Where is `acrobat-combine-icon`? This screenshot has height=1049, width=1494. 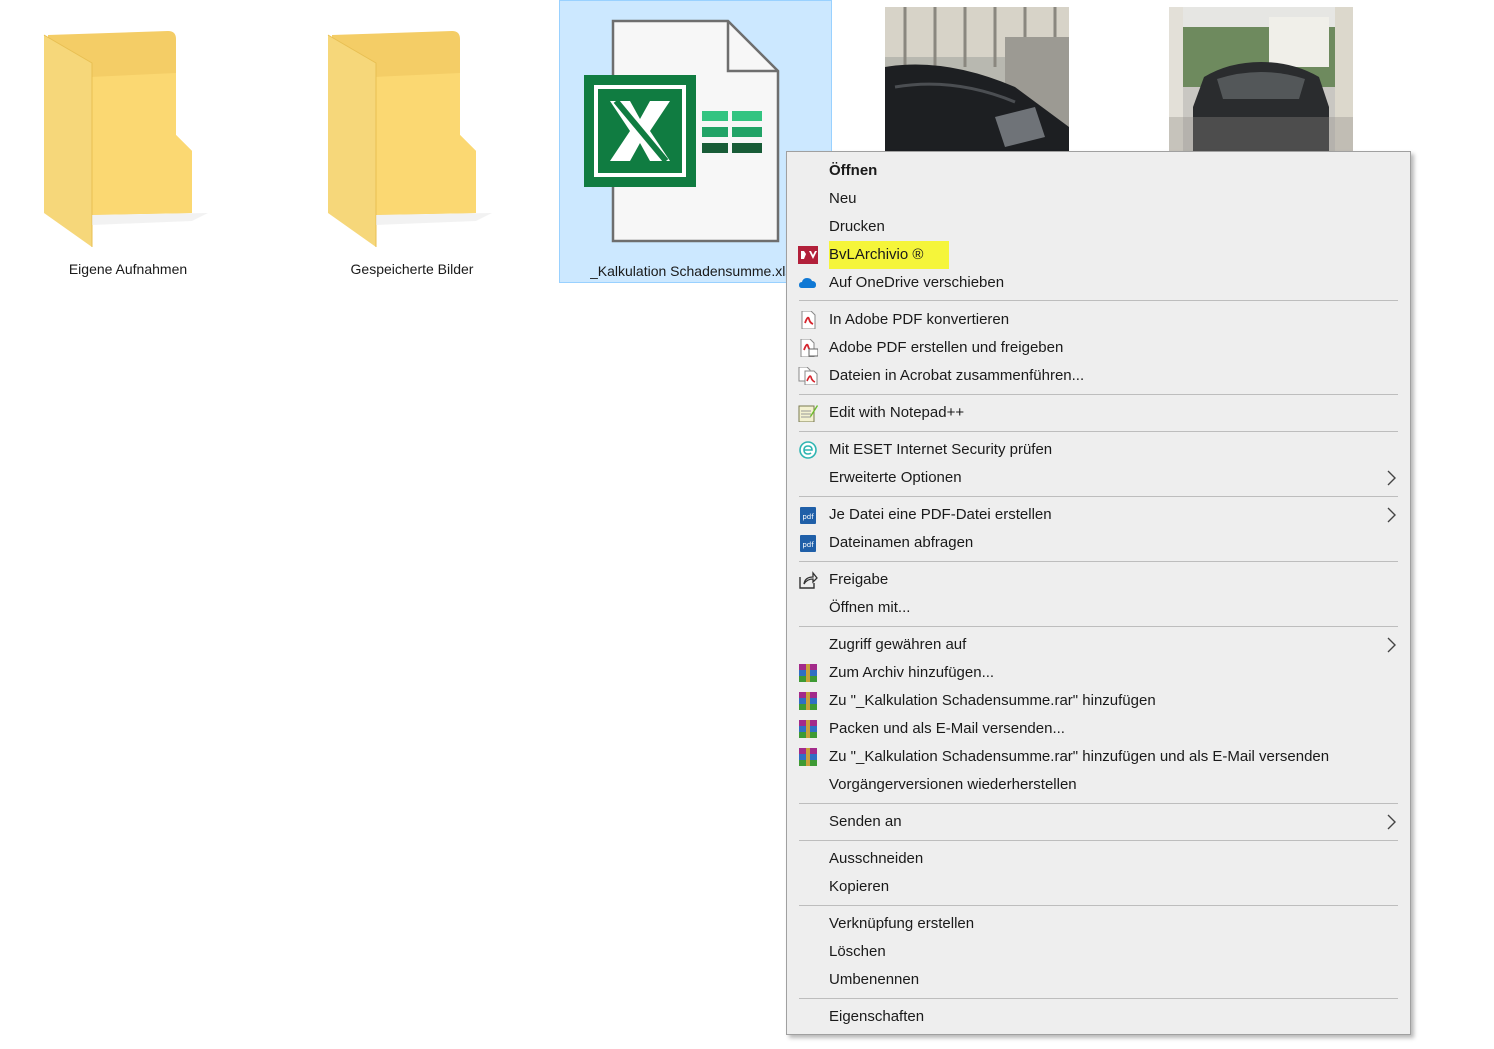
acrobat-combine-icon is located at coordinates (808, 376).